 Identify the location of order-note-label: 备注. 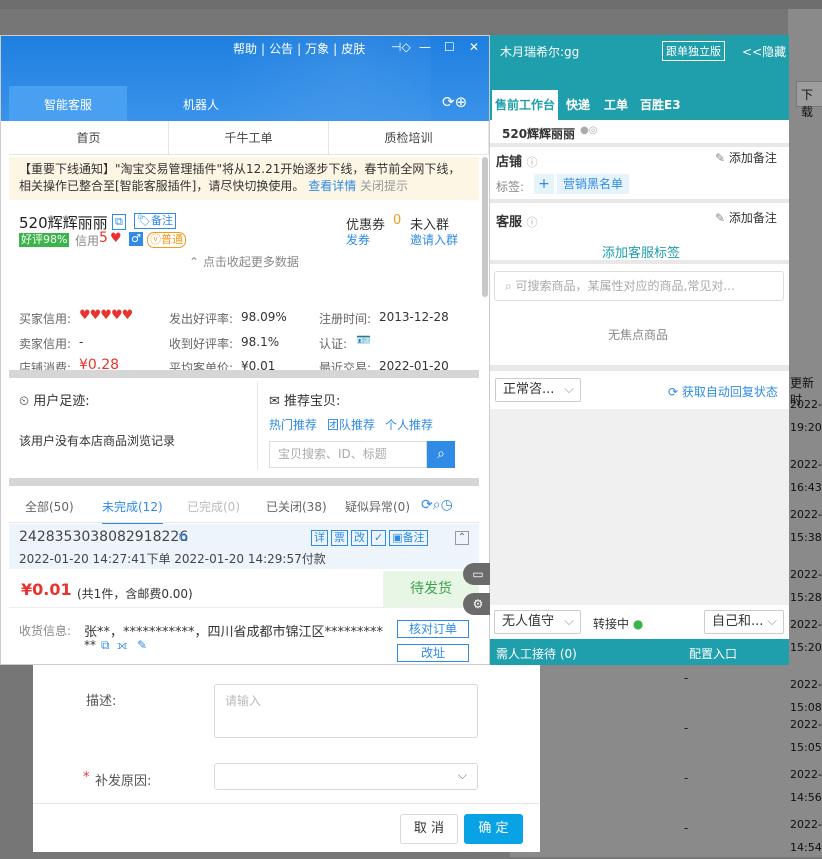
(413, 537).